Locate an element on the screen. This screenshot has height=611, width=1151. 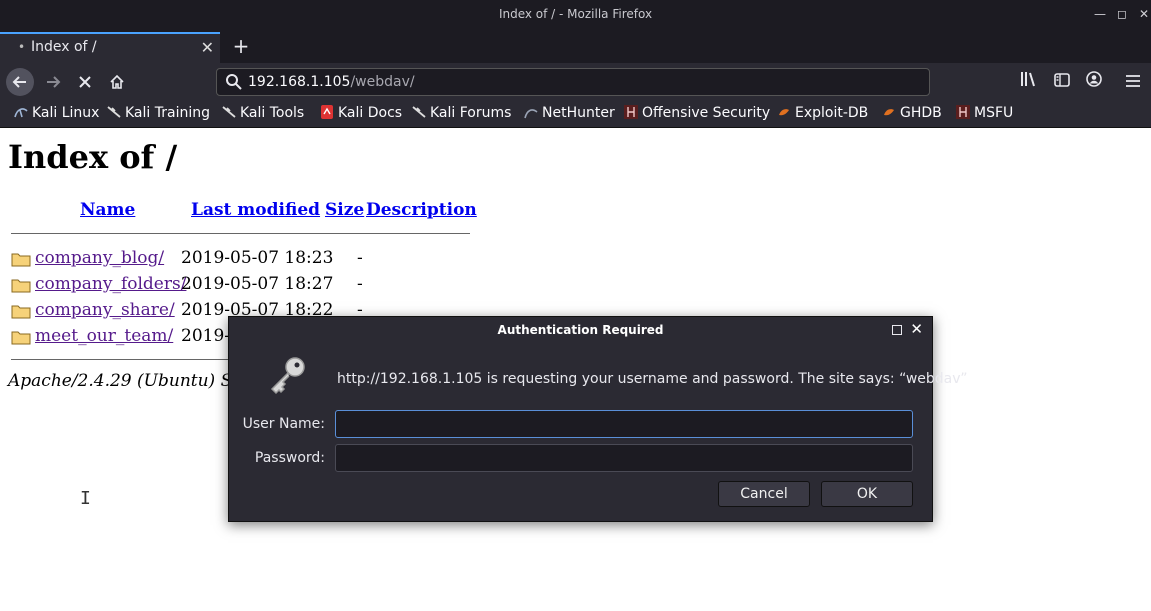
forward-button is located at coordinates (53, 82).